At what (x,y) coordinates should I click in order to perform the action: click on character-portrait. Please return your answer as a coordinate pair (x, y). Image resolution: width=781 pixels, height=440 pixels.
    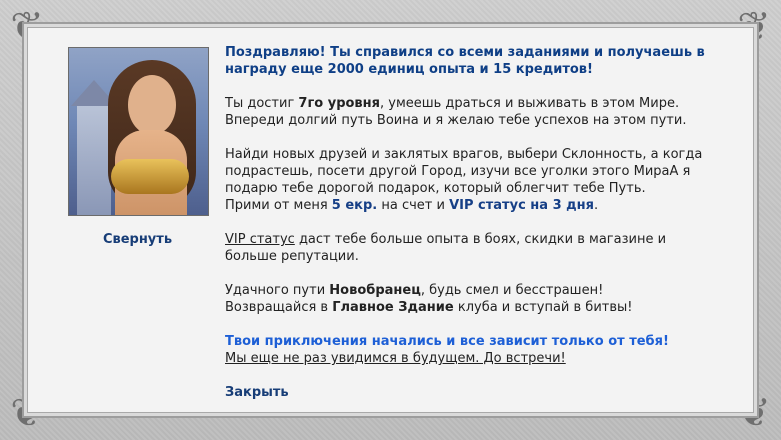
    Looking at the image, I should click on (138, 131).